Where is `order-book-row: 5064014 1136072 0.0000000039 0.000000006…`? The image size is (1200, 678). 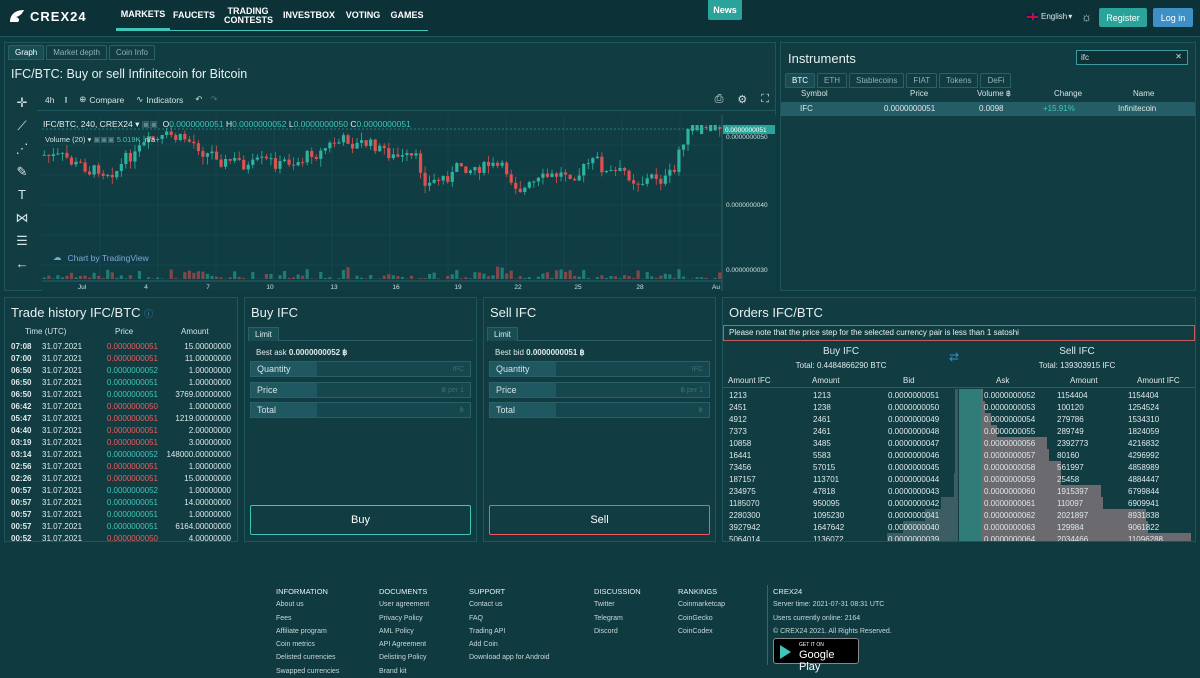
order-book-row: 5064014 1136072 0.0000000039 0.000000006… is located at coordinates (959, 537).